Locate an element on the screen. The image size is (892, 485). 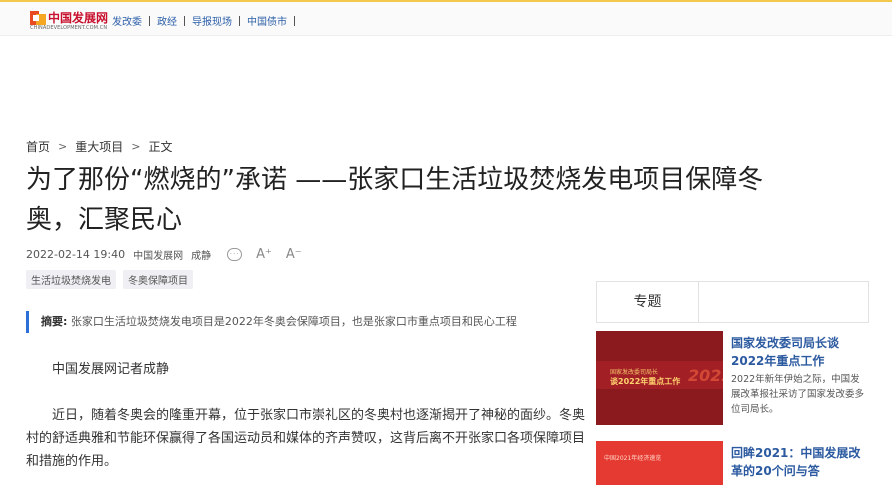
article-meta: 2022-02-14 19:40 中国发展网 成静 ··· A⁺ A⁻ is located at coordinates (171, 254).